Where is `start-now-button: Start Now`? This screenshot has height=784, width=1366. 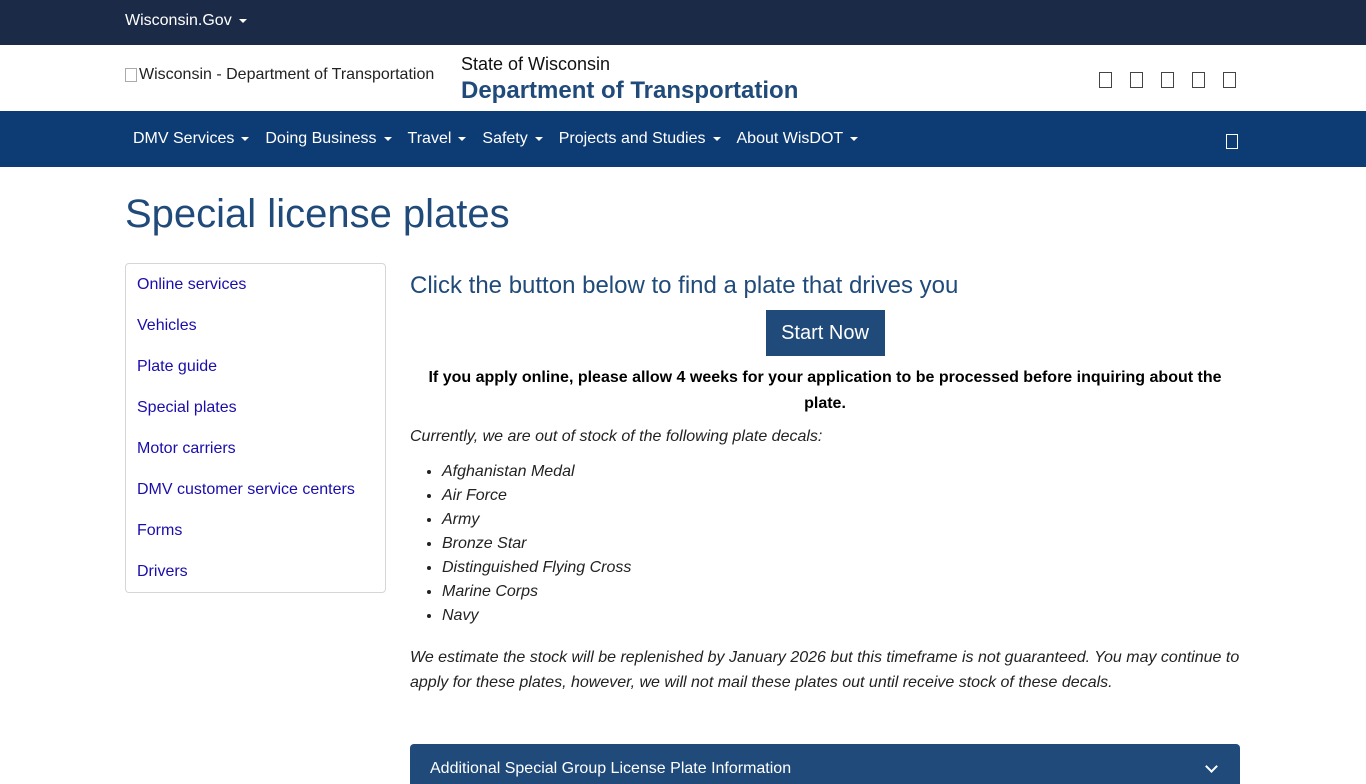 start-now-button: Start Now is located at coordinates (825, 333).